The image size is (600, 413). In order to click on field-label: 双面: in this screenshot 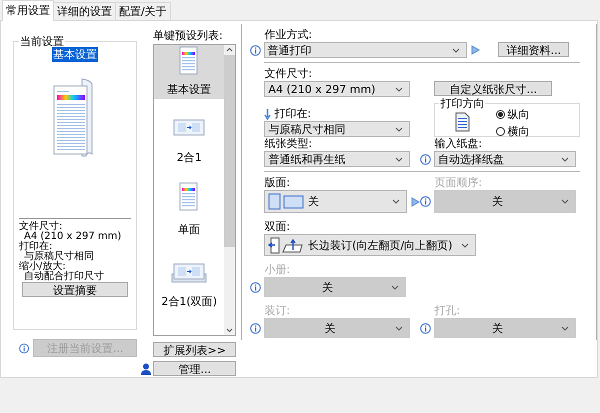, I will do `click(277, 227)`.